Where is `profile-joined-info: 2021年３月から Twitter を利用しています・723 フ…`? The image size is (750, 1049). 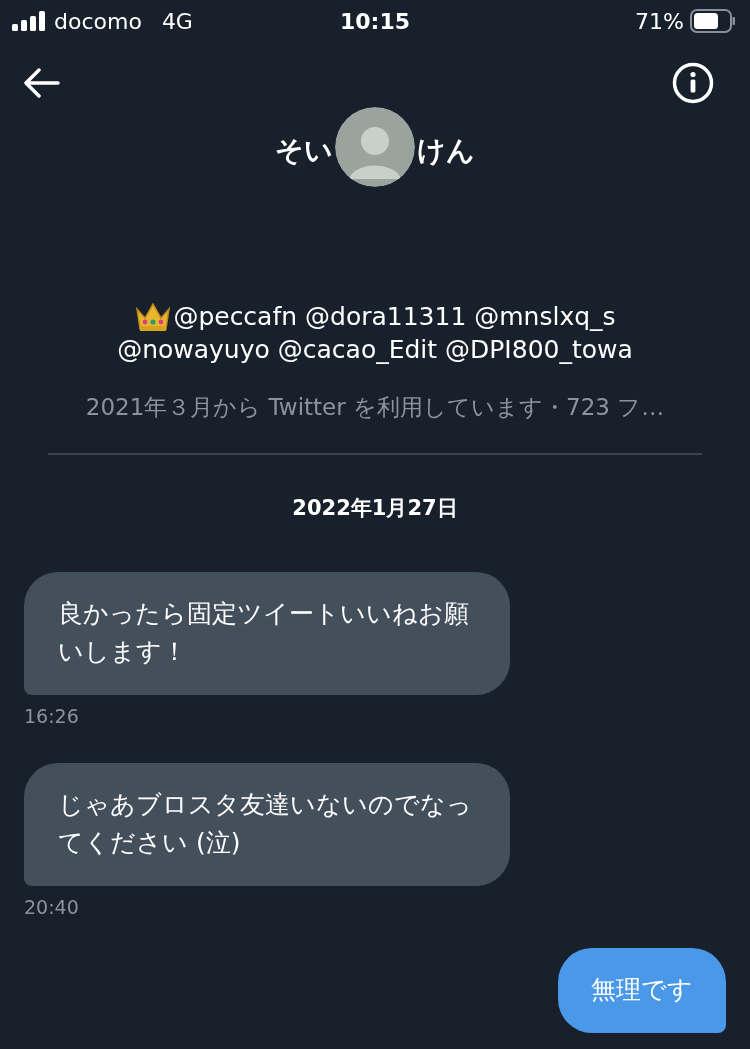
profile-joined-info: 2021年３月から Twitter を利用しています・723 フ… is located at coordinates (375, 407).